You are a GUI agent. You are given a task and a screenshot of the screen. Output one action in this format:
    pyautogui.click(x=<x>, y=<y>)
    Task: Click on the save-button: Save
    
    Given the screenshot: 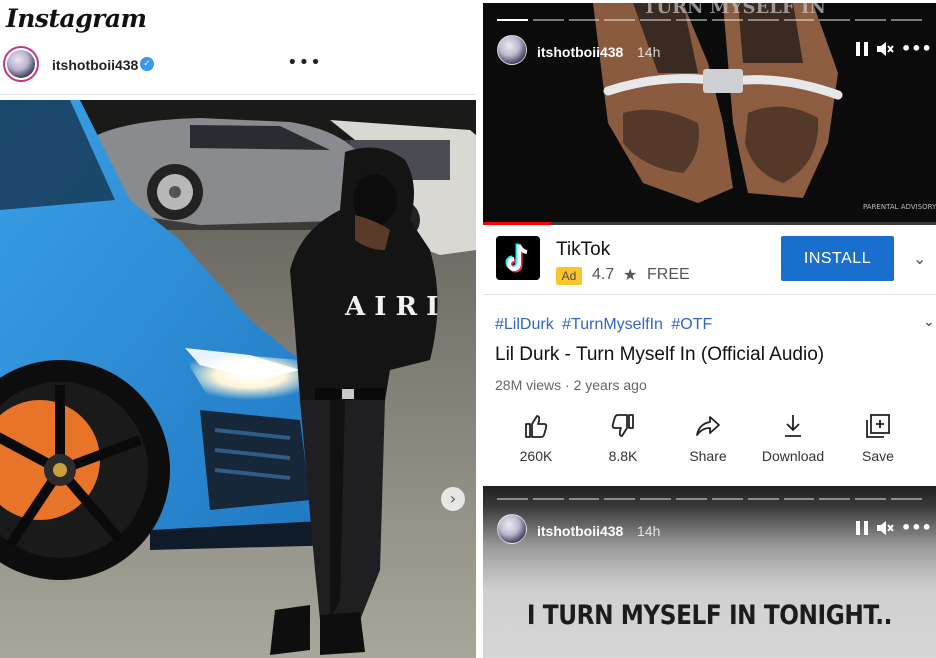 What is the action you would take?
    pyautogui.click(x=878, y=438)
    